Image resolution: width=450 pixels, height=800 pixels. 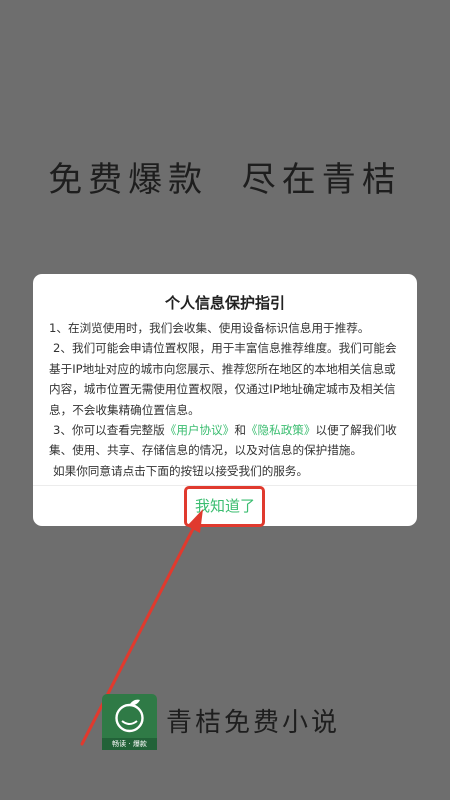 What do you see at coordinates (253, 723) in the screenshot?
I see `brand-name: 青桔免费小说` at bounding box center [253, 723].